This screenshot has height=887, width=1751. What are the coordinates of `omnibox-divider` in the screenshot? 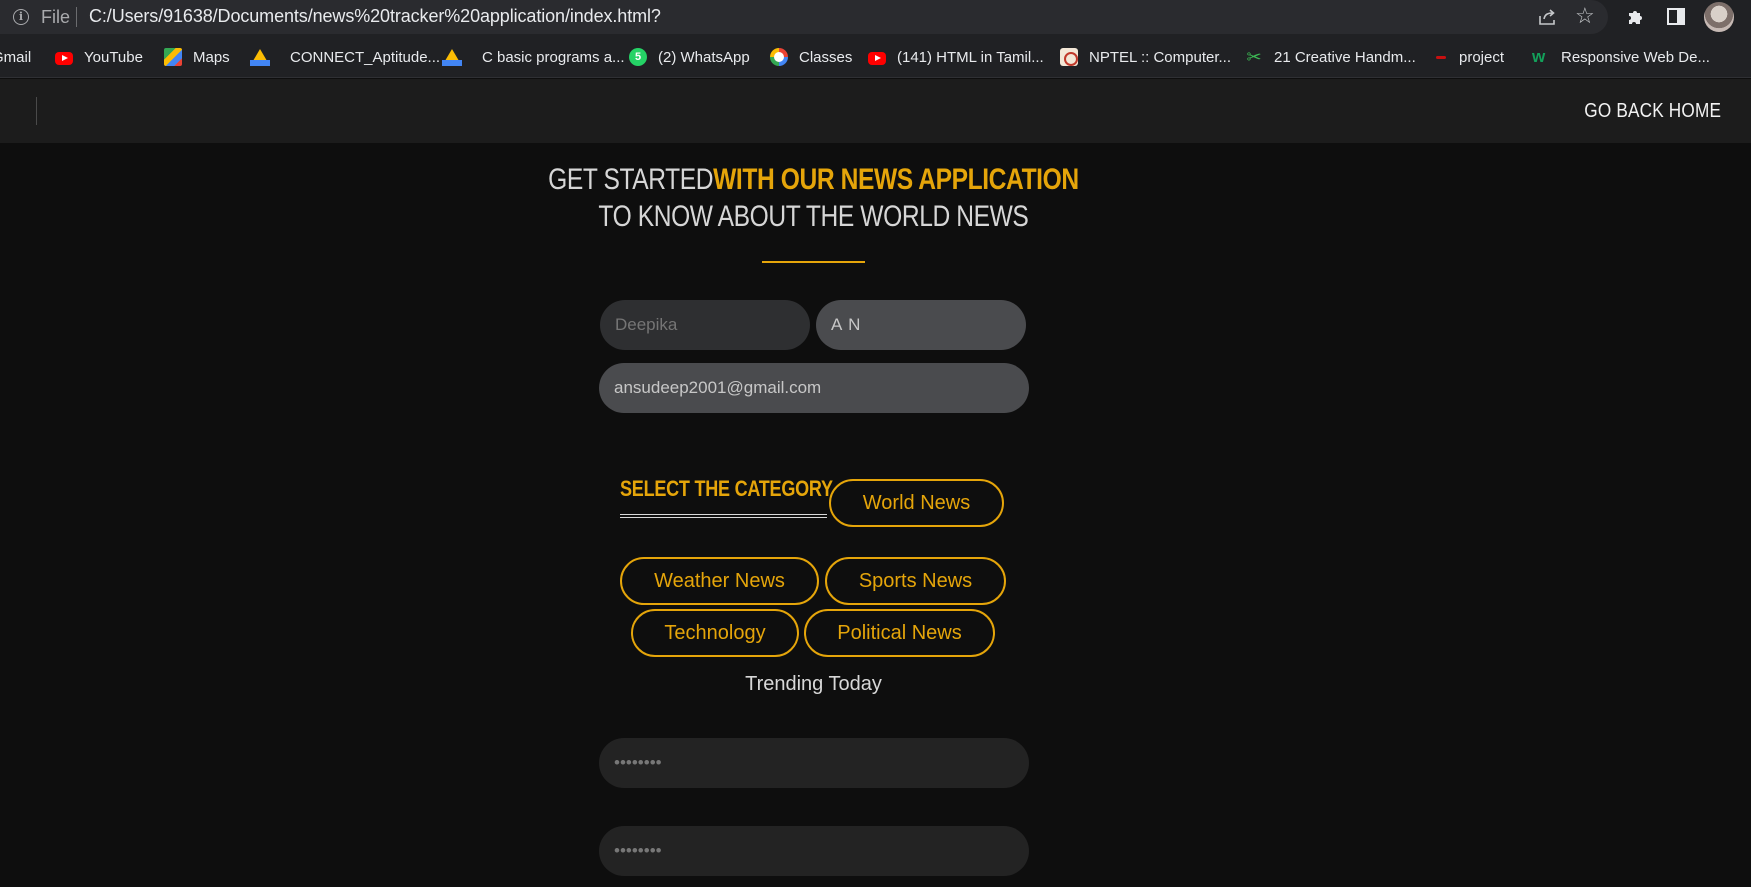 It's located at (76, 17).